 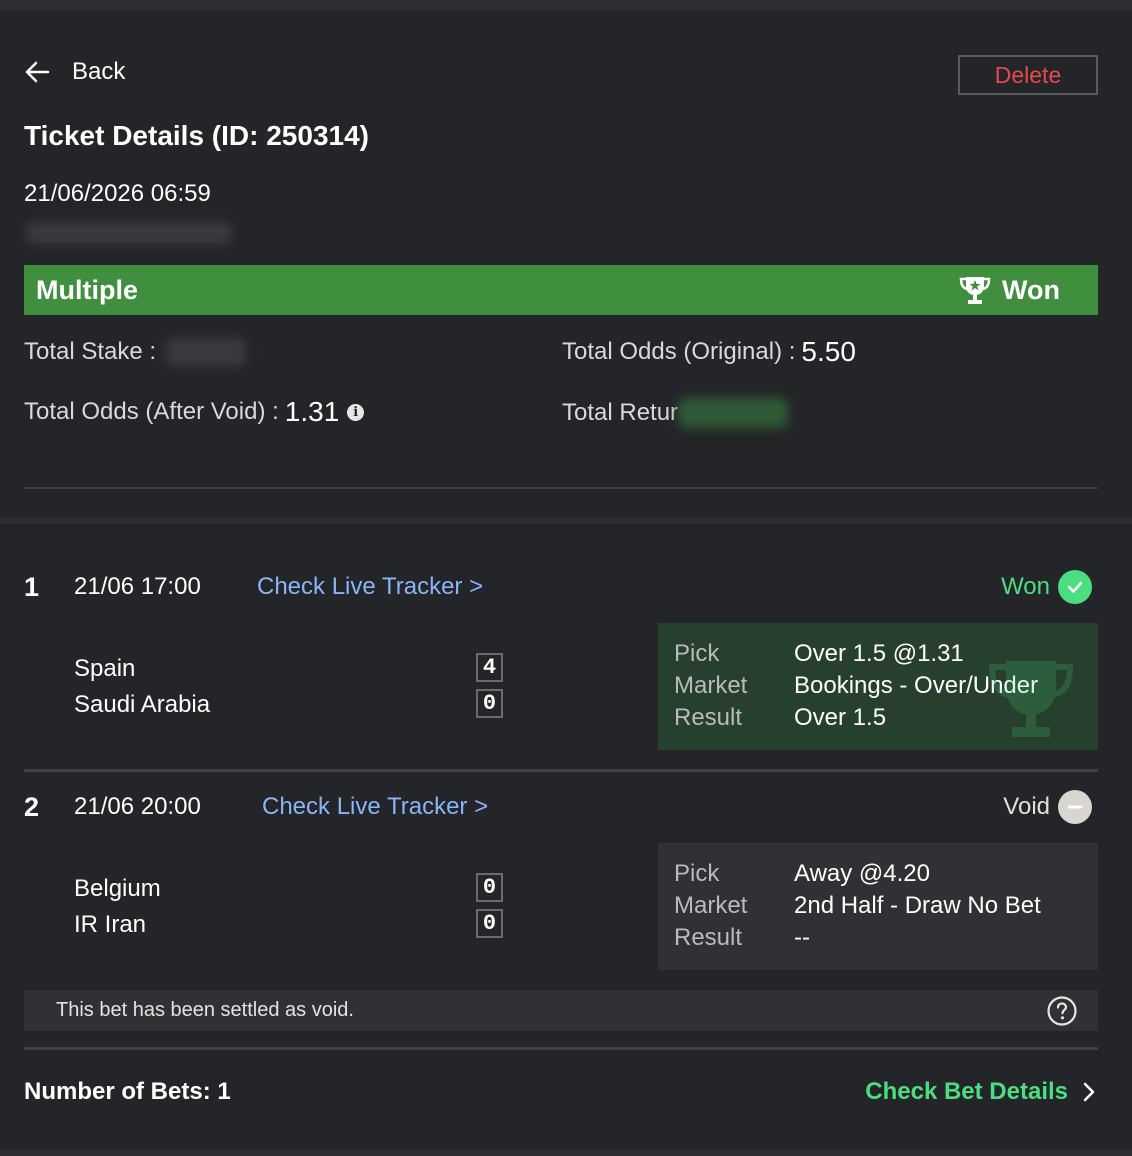 What do you see at coordinates (1026, 806) in the screenshot?
I see `leg-status-label: Void` at bounding box center [1026, 806].